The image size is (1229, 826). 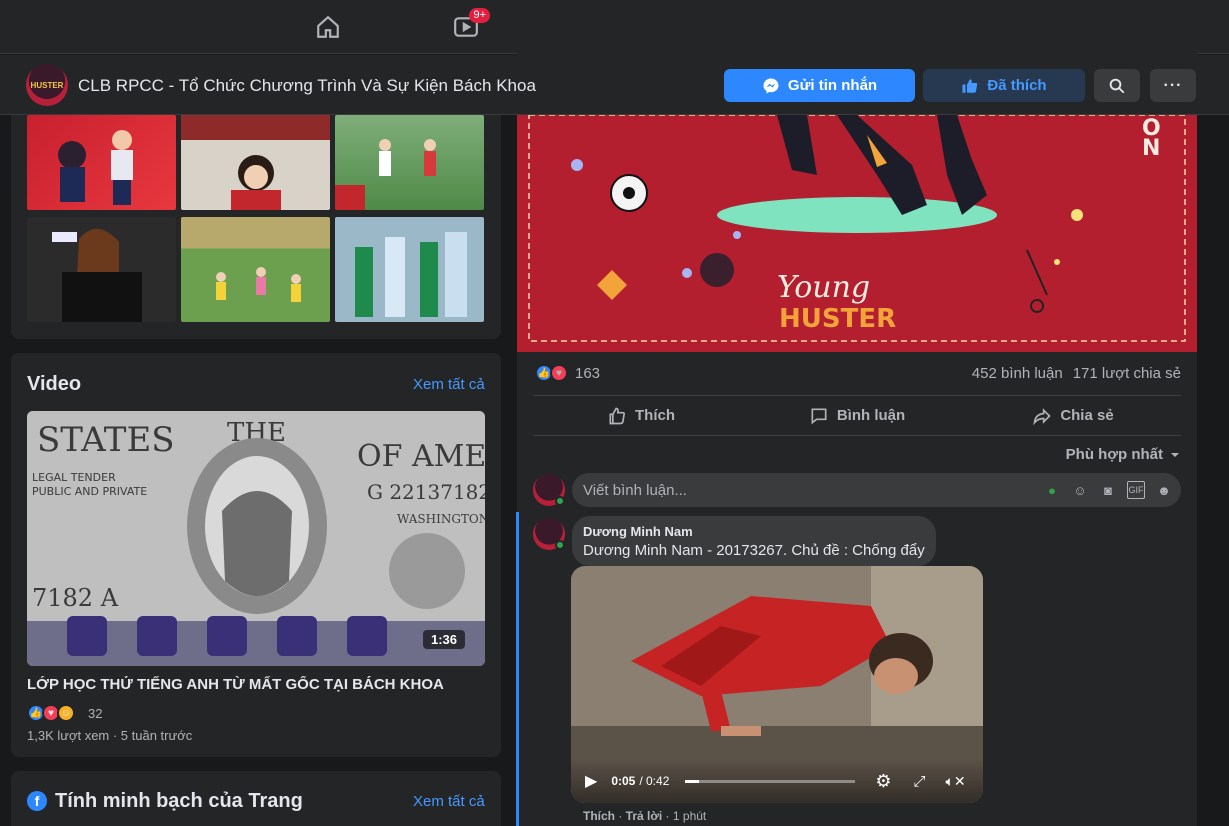 I want to click on post-reactions: 👍 ♥ 163, so click(x=567, y=373).